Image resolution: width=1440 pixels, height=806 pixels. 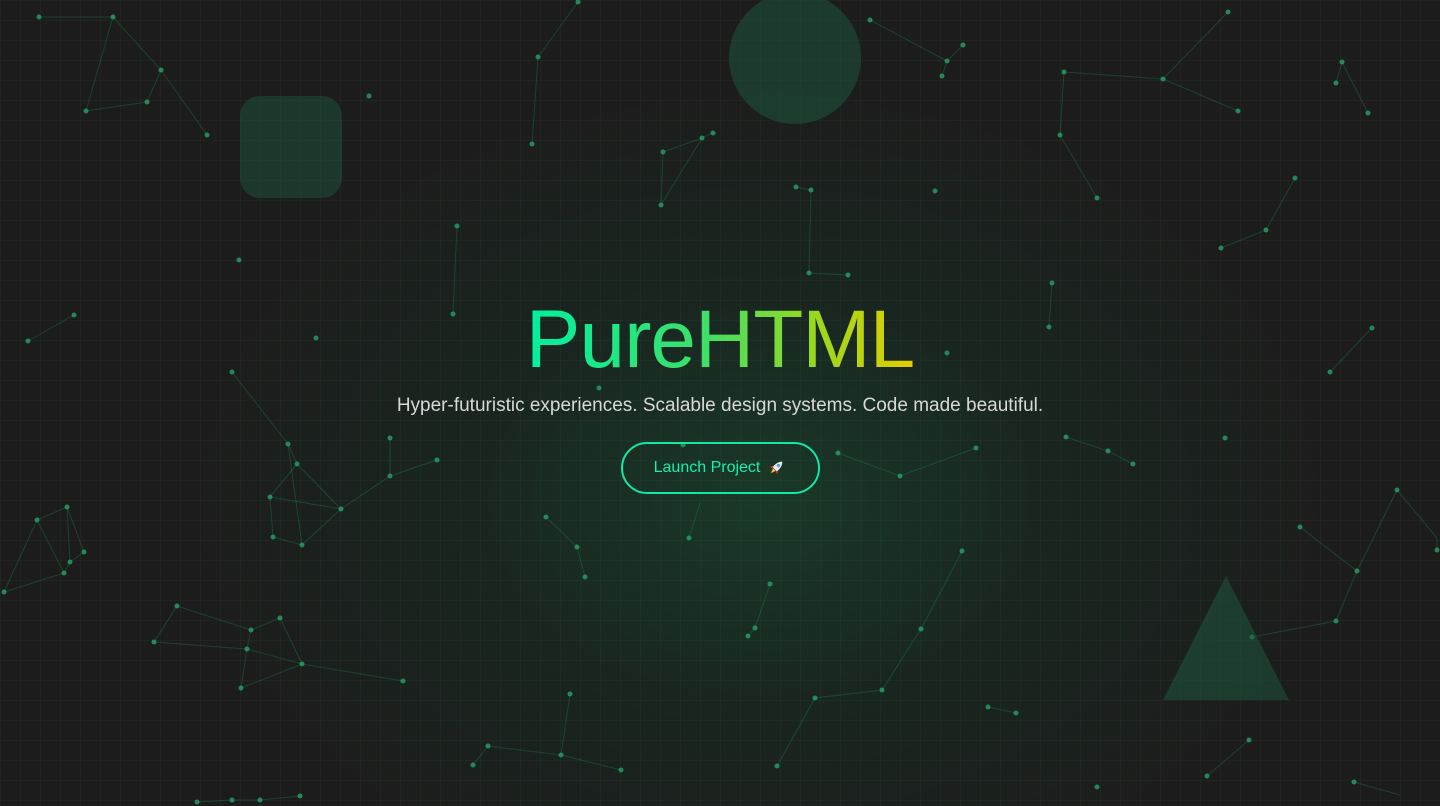 I want to click on launch-project-label: Launch Project, so click(x=707, y=467).